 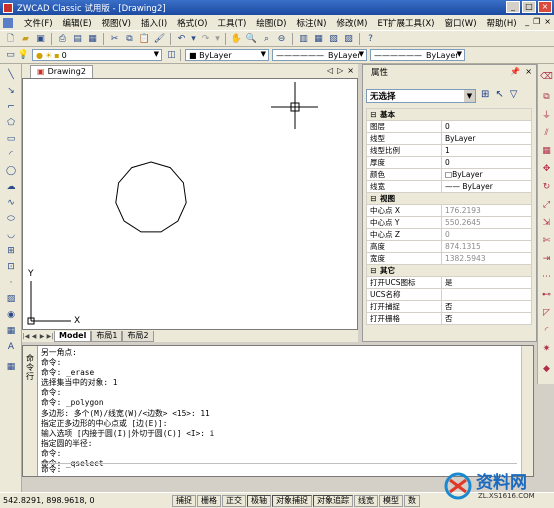 What do you see at coordinates (62, 38) in the screenshot?
I see `print-icon: ⎙` at bounding box center [62, 38].